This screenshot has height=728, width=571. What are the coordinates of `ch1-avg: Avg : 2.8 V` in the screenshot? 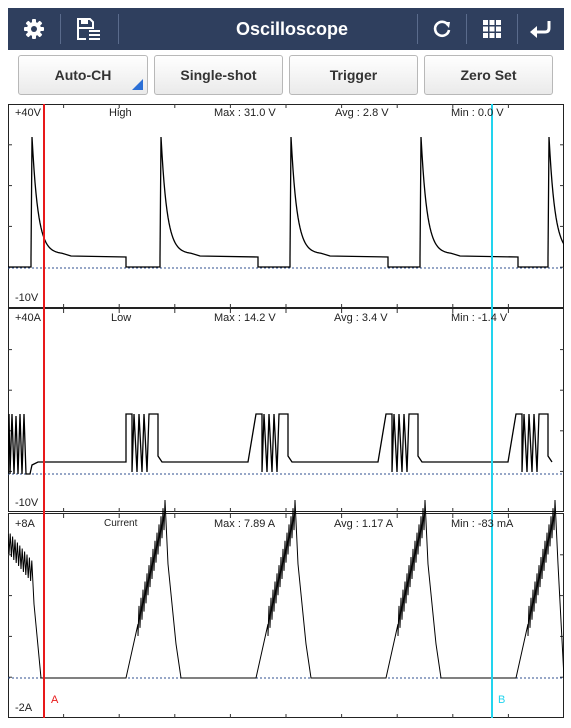 It's located at (362, 113).